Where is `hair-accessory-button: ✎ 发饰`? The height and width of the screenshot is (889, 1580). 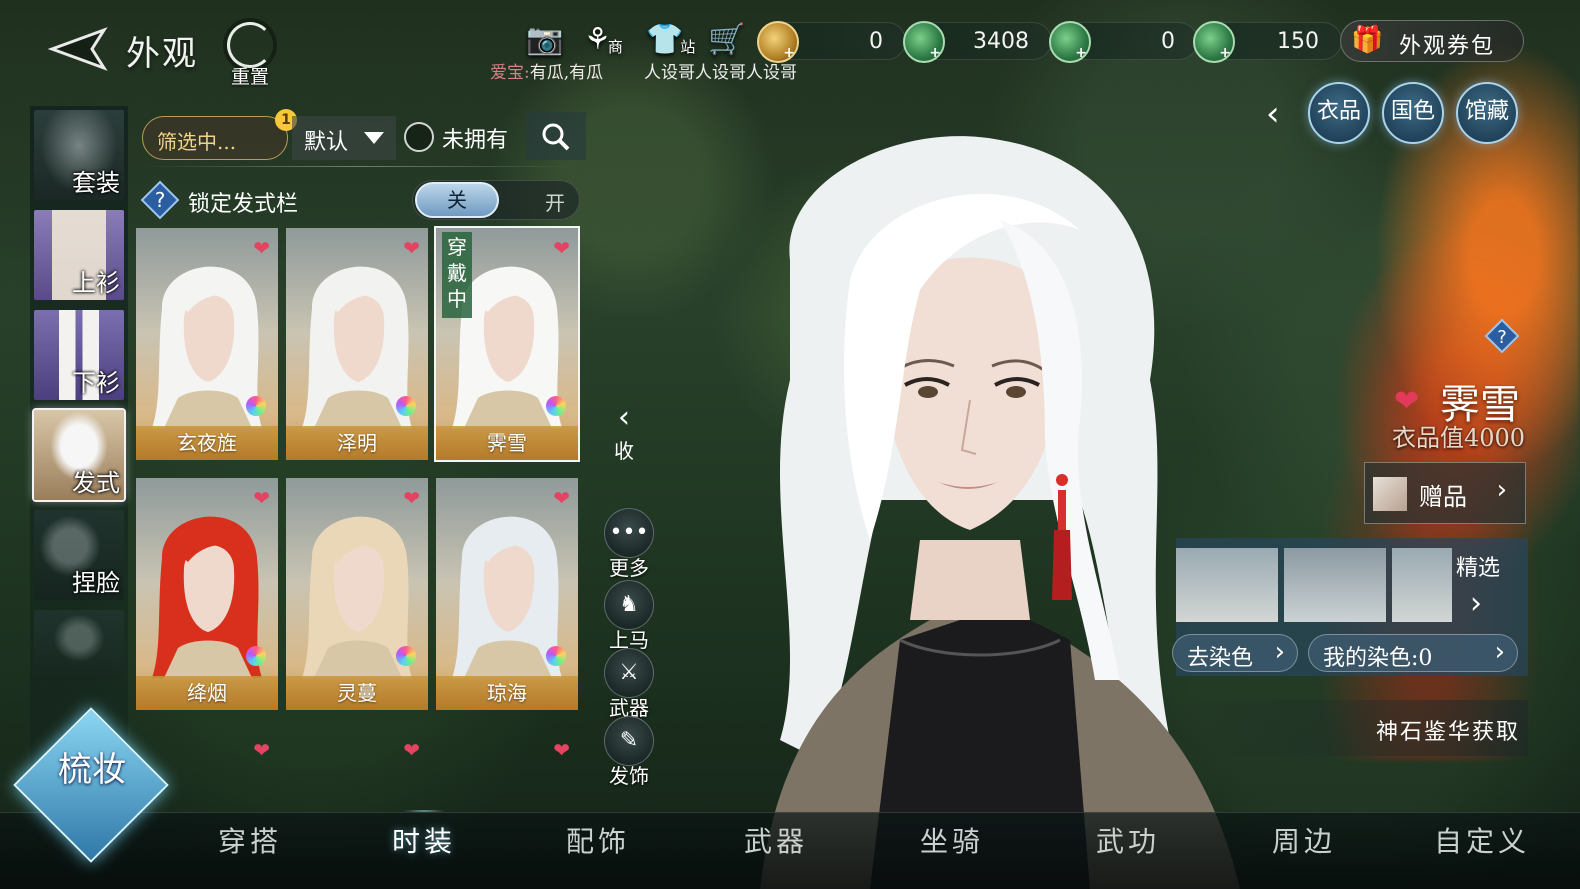 hair-accessory-button: ✎ 发饰 is located at coordinates (629, 752).